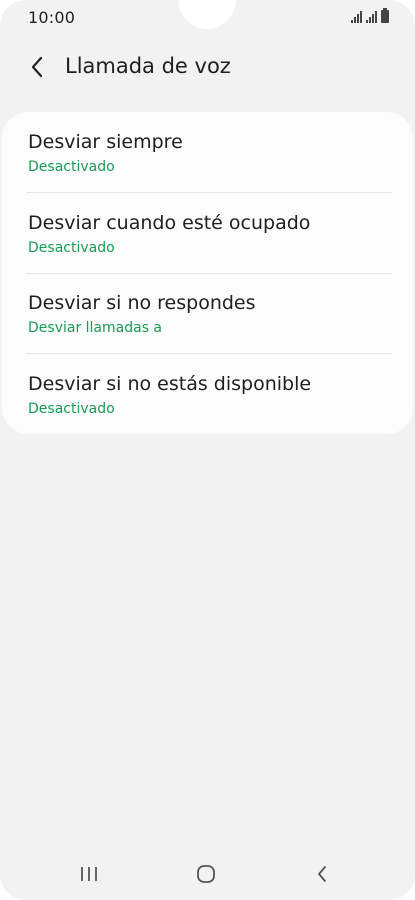 The width and height of the screenshot is (415, 900). Describe the element at coordinates (207, 152) in the screenshot. I see `list-item-always-forward: Desviar siempre Desactivado` at that location.